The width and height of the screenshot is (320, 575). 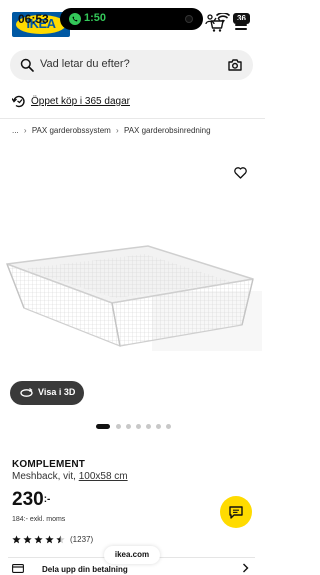 I want to click on search-placeholder: Vad letar du efter?, so click(x=85, y=64).